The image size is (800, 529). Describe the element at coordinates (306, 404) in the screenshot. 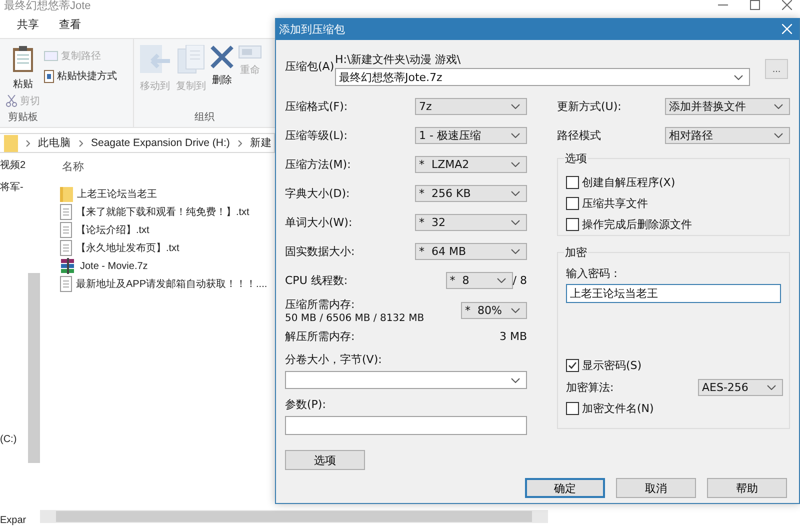

I see `field-label: 参数(P):` at that location.